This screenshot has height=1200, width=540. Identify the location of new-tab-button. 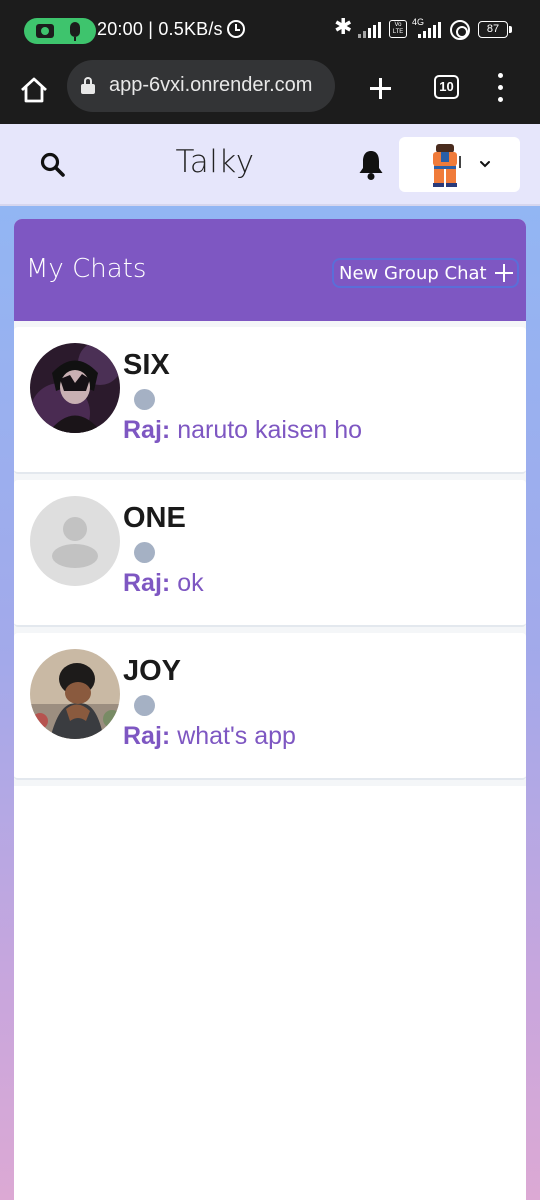
(380, 88).